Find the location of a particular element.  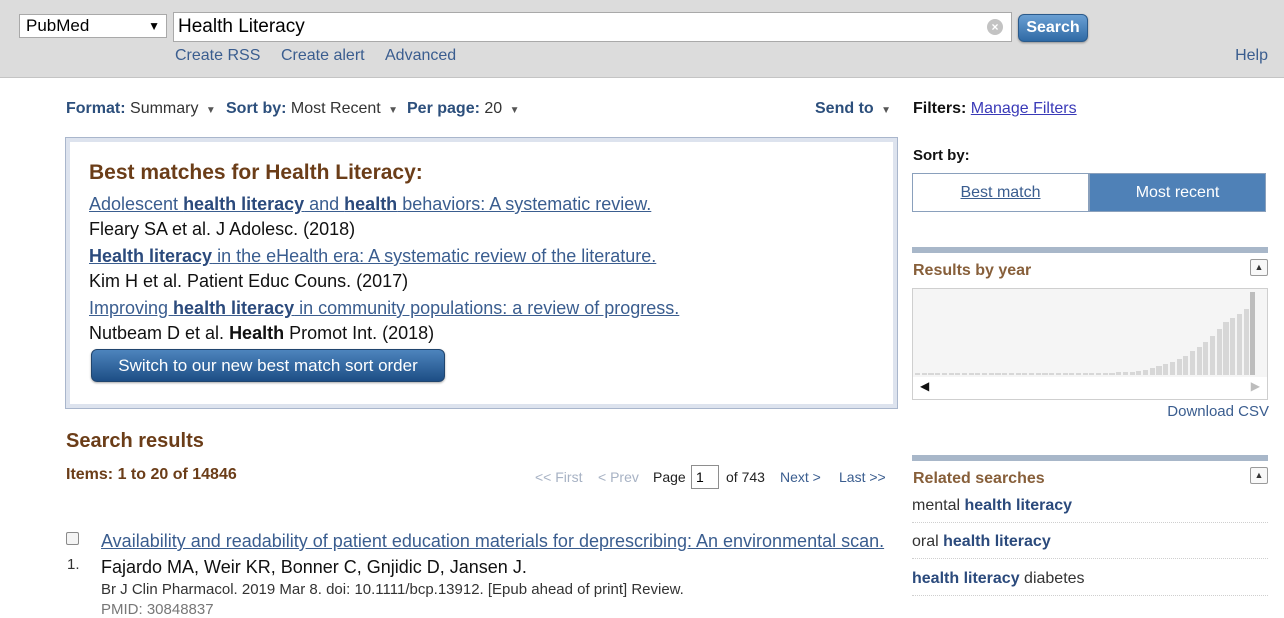

per-page-label: Per page is located at coordinates (441, 108).